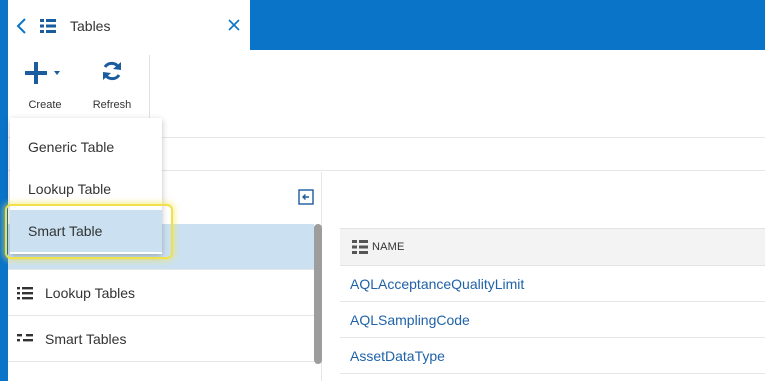 This screenshot has height=381, width=765. Describe the element at coordinates (22, 26) in the screenshot. I see `chevron-left-icon` at that location.